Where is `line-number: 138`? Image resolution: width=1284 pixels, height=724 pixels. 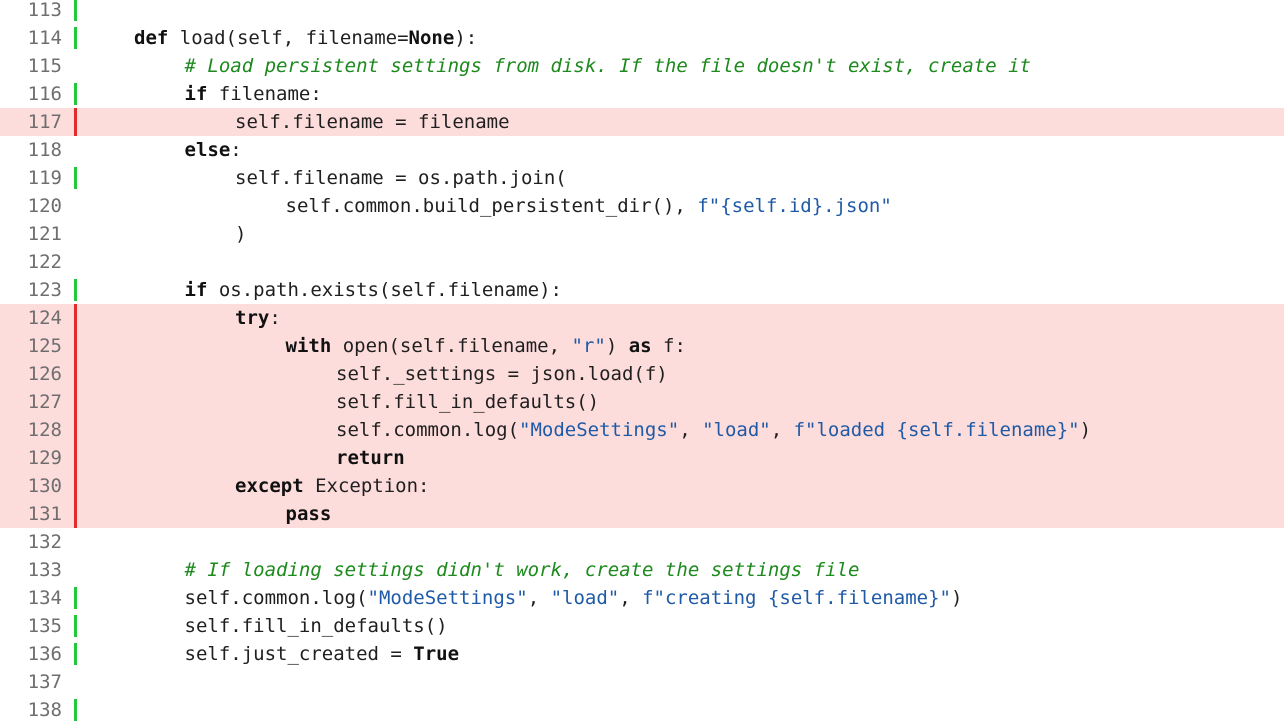
line-number: 138 is located at coordinates (31, 710).